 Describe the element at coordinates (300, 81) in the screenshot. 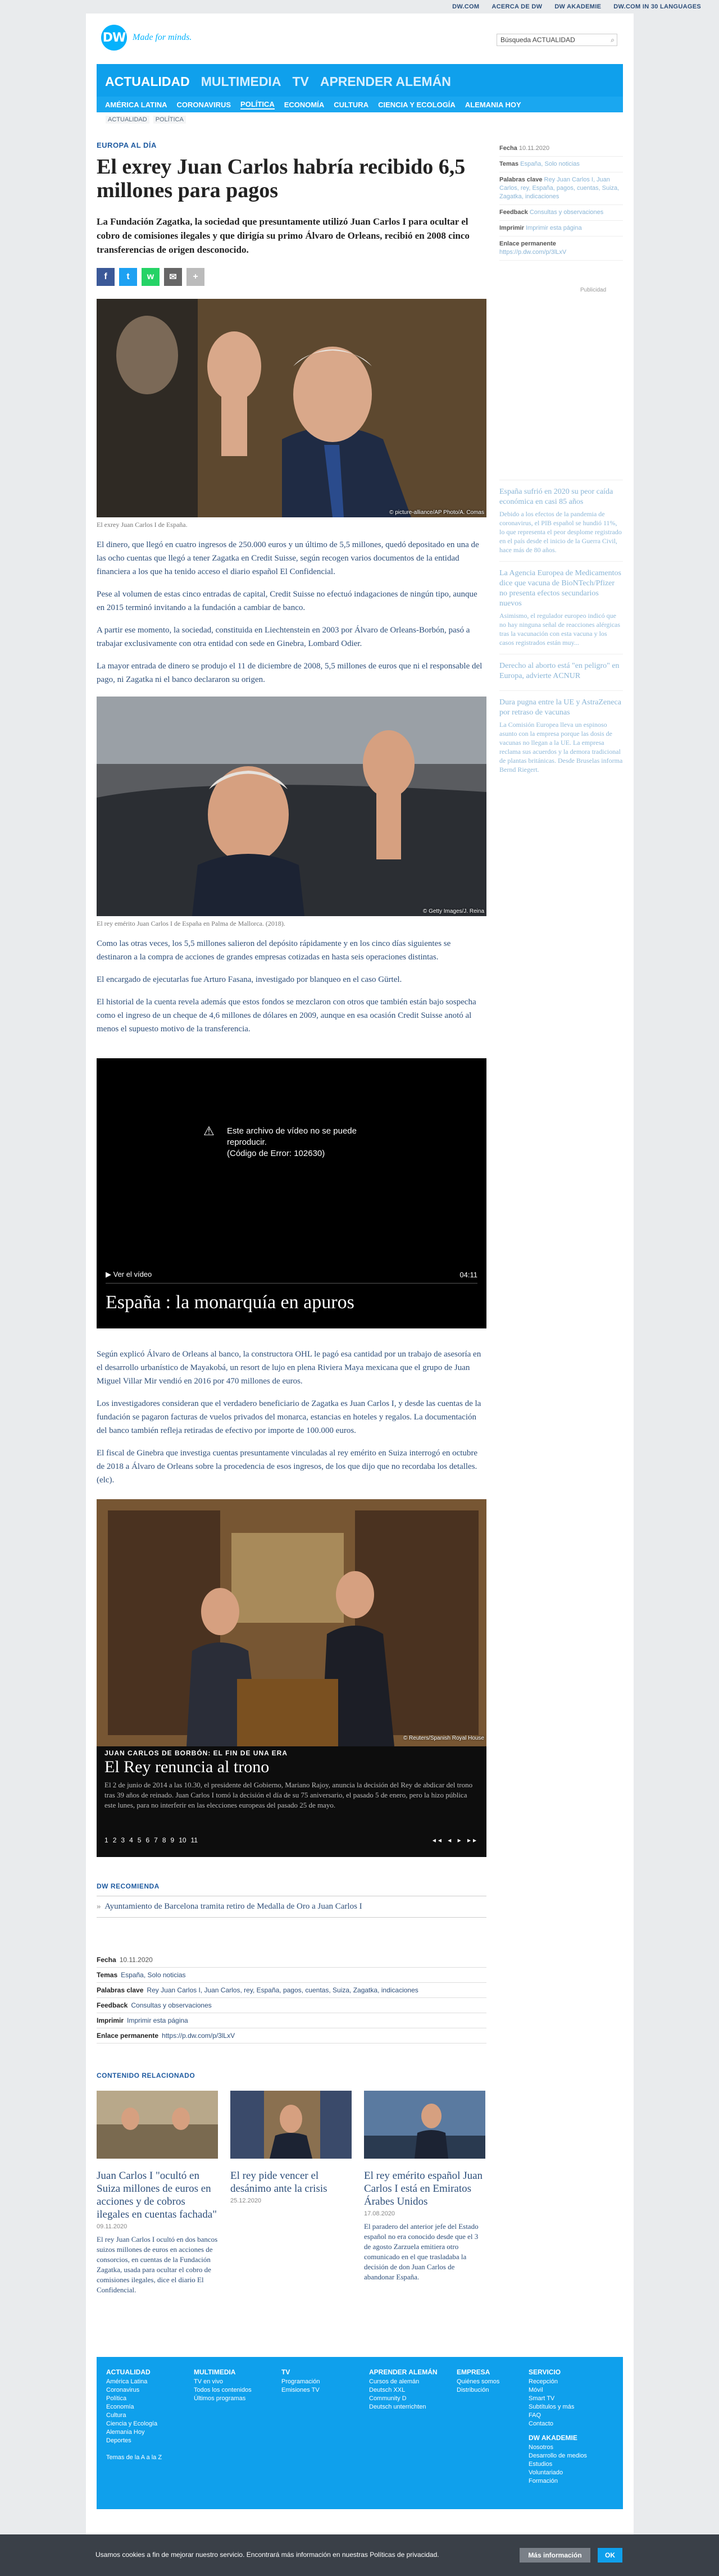

I see `nav-tv: TV` at that location.